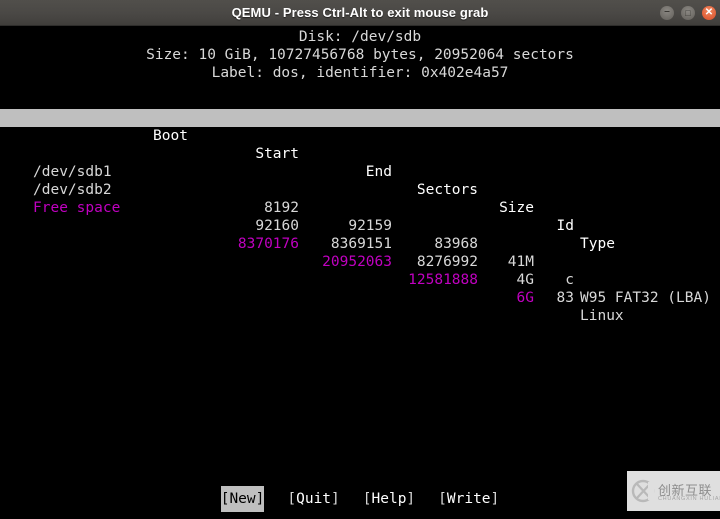 The image size is (720, 519). What do you see at coordinates (565, 226) in the screenshot?
I see `column-header-id: Id` at bounding box center [565, 226].